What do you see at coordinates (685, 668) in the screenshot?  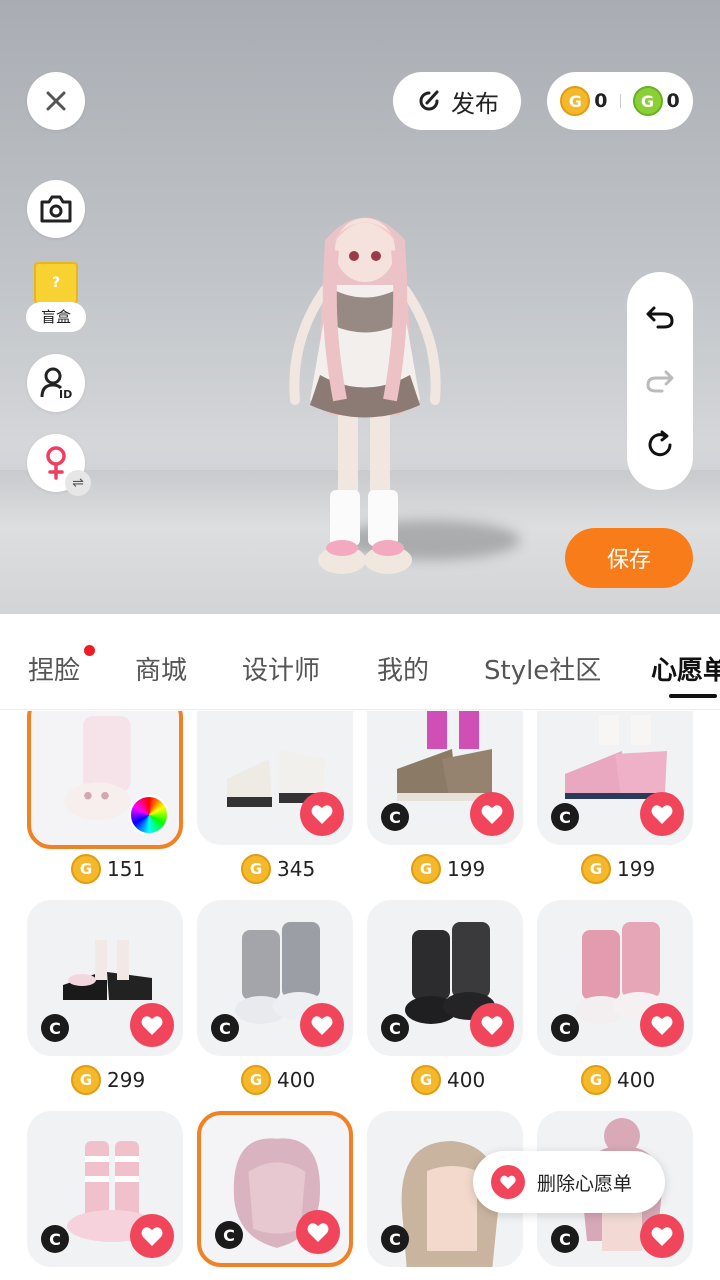 I see `tab-wishlist: 心愿单` at bounding box center [685, 668].